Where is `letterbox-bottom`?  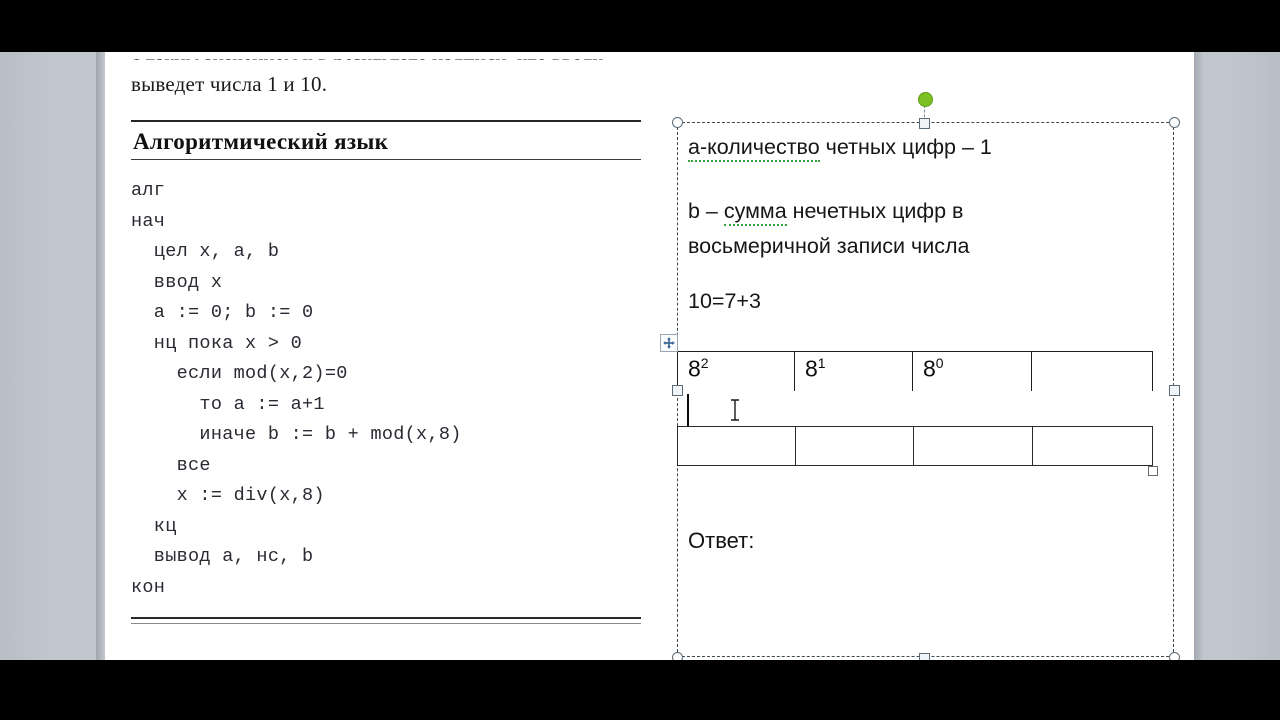
letterbox-bottom is located at coordinates (640, 690).